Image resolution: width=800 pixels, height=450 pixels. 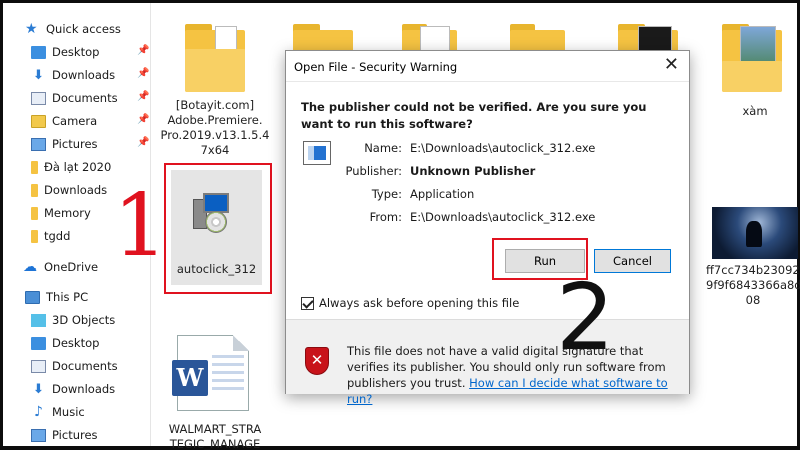 I want to click on dialog-titlebar: Open File - Security Warning ✕, so click(x=487, y=66).